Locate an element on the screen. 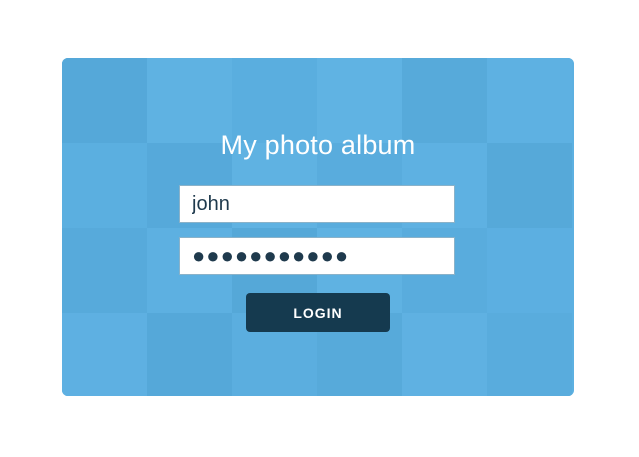  login-button: LOGIN is located at coordinates (318, 312).